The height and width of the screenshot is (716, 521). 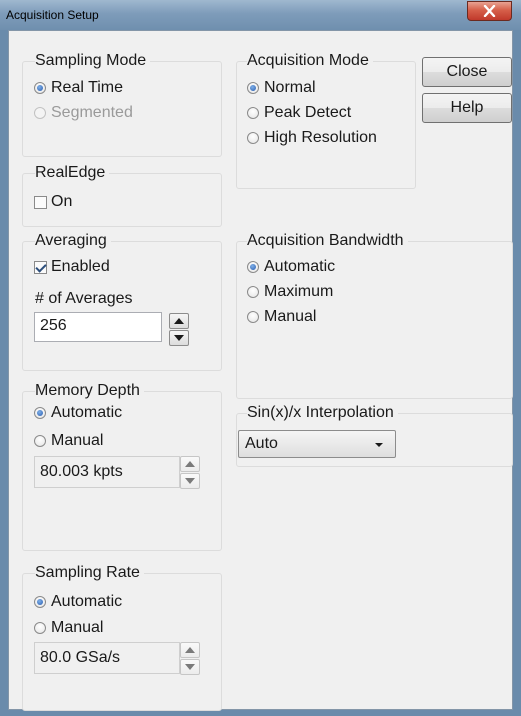 I want to click on memory-depth-automatic-radio: Automatic, so click(x=78, y=413).